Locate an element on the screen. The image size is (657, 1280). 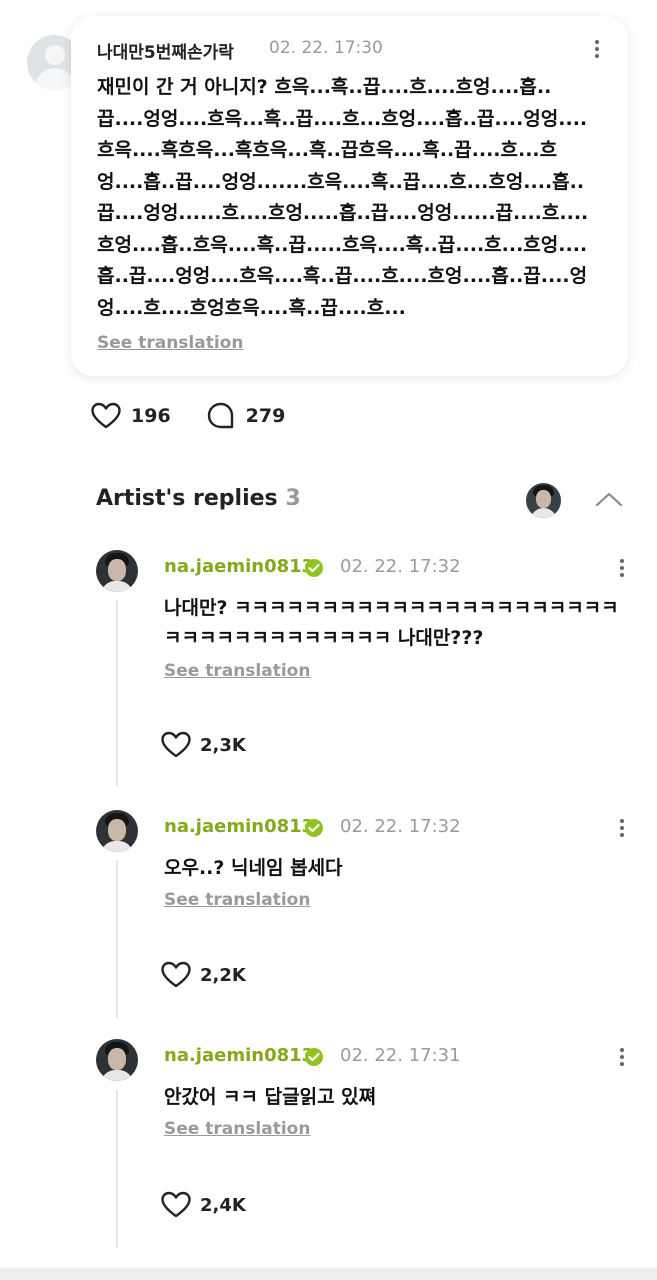
artist-replies-title: Artist's replies 3 is located at coordinates (198, 498).